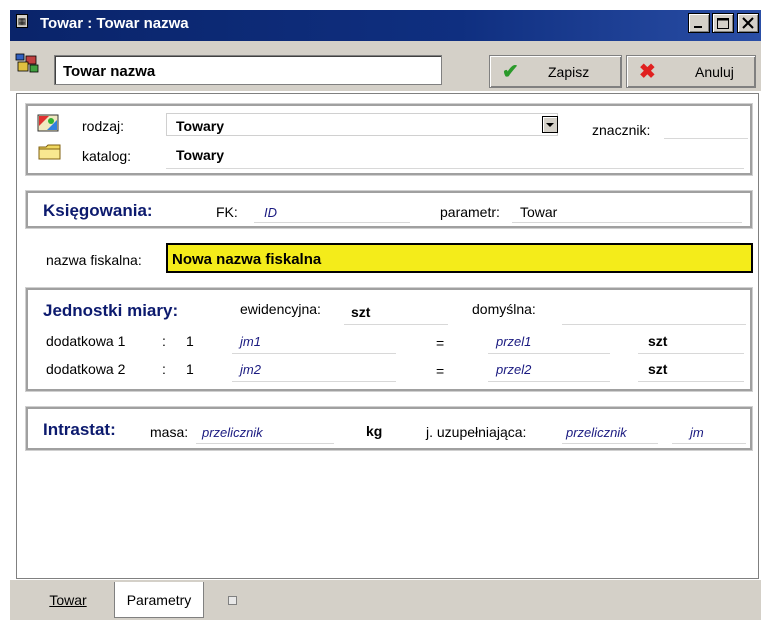  What do you see at coordinates (270, 212) in the screenshot?
I see `fk-value: ID` at bounding box center [270, 212].